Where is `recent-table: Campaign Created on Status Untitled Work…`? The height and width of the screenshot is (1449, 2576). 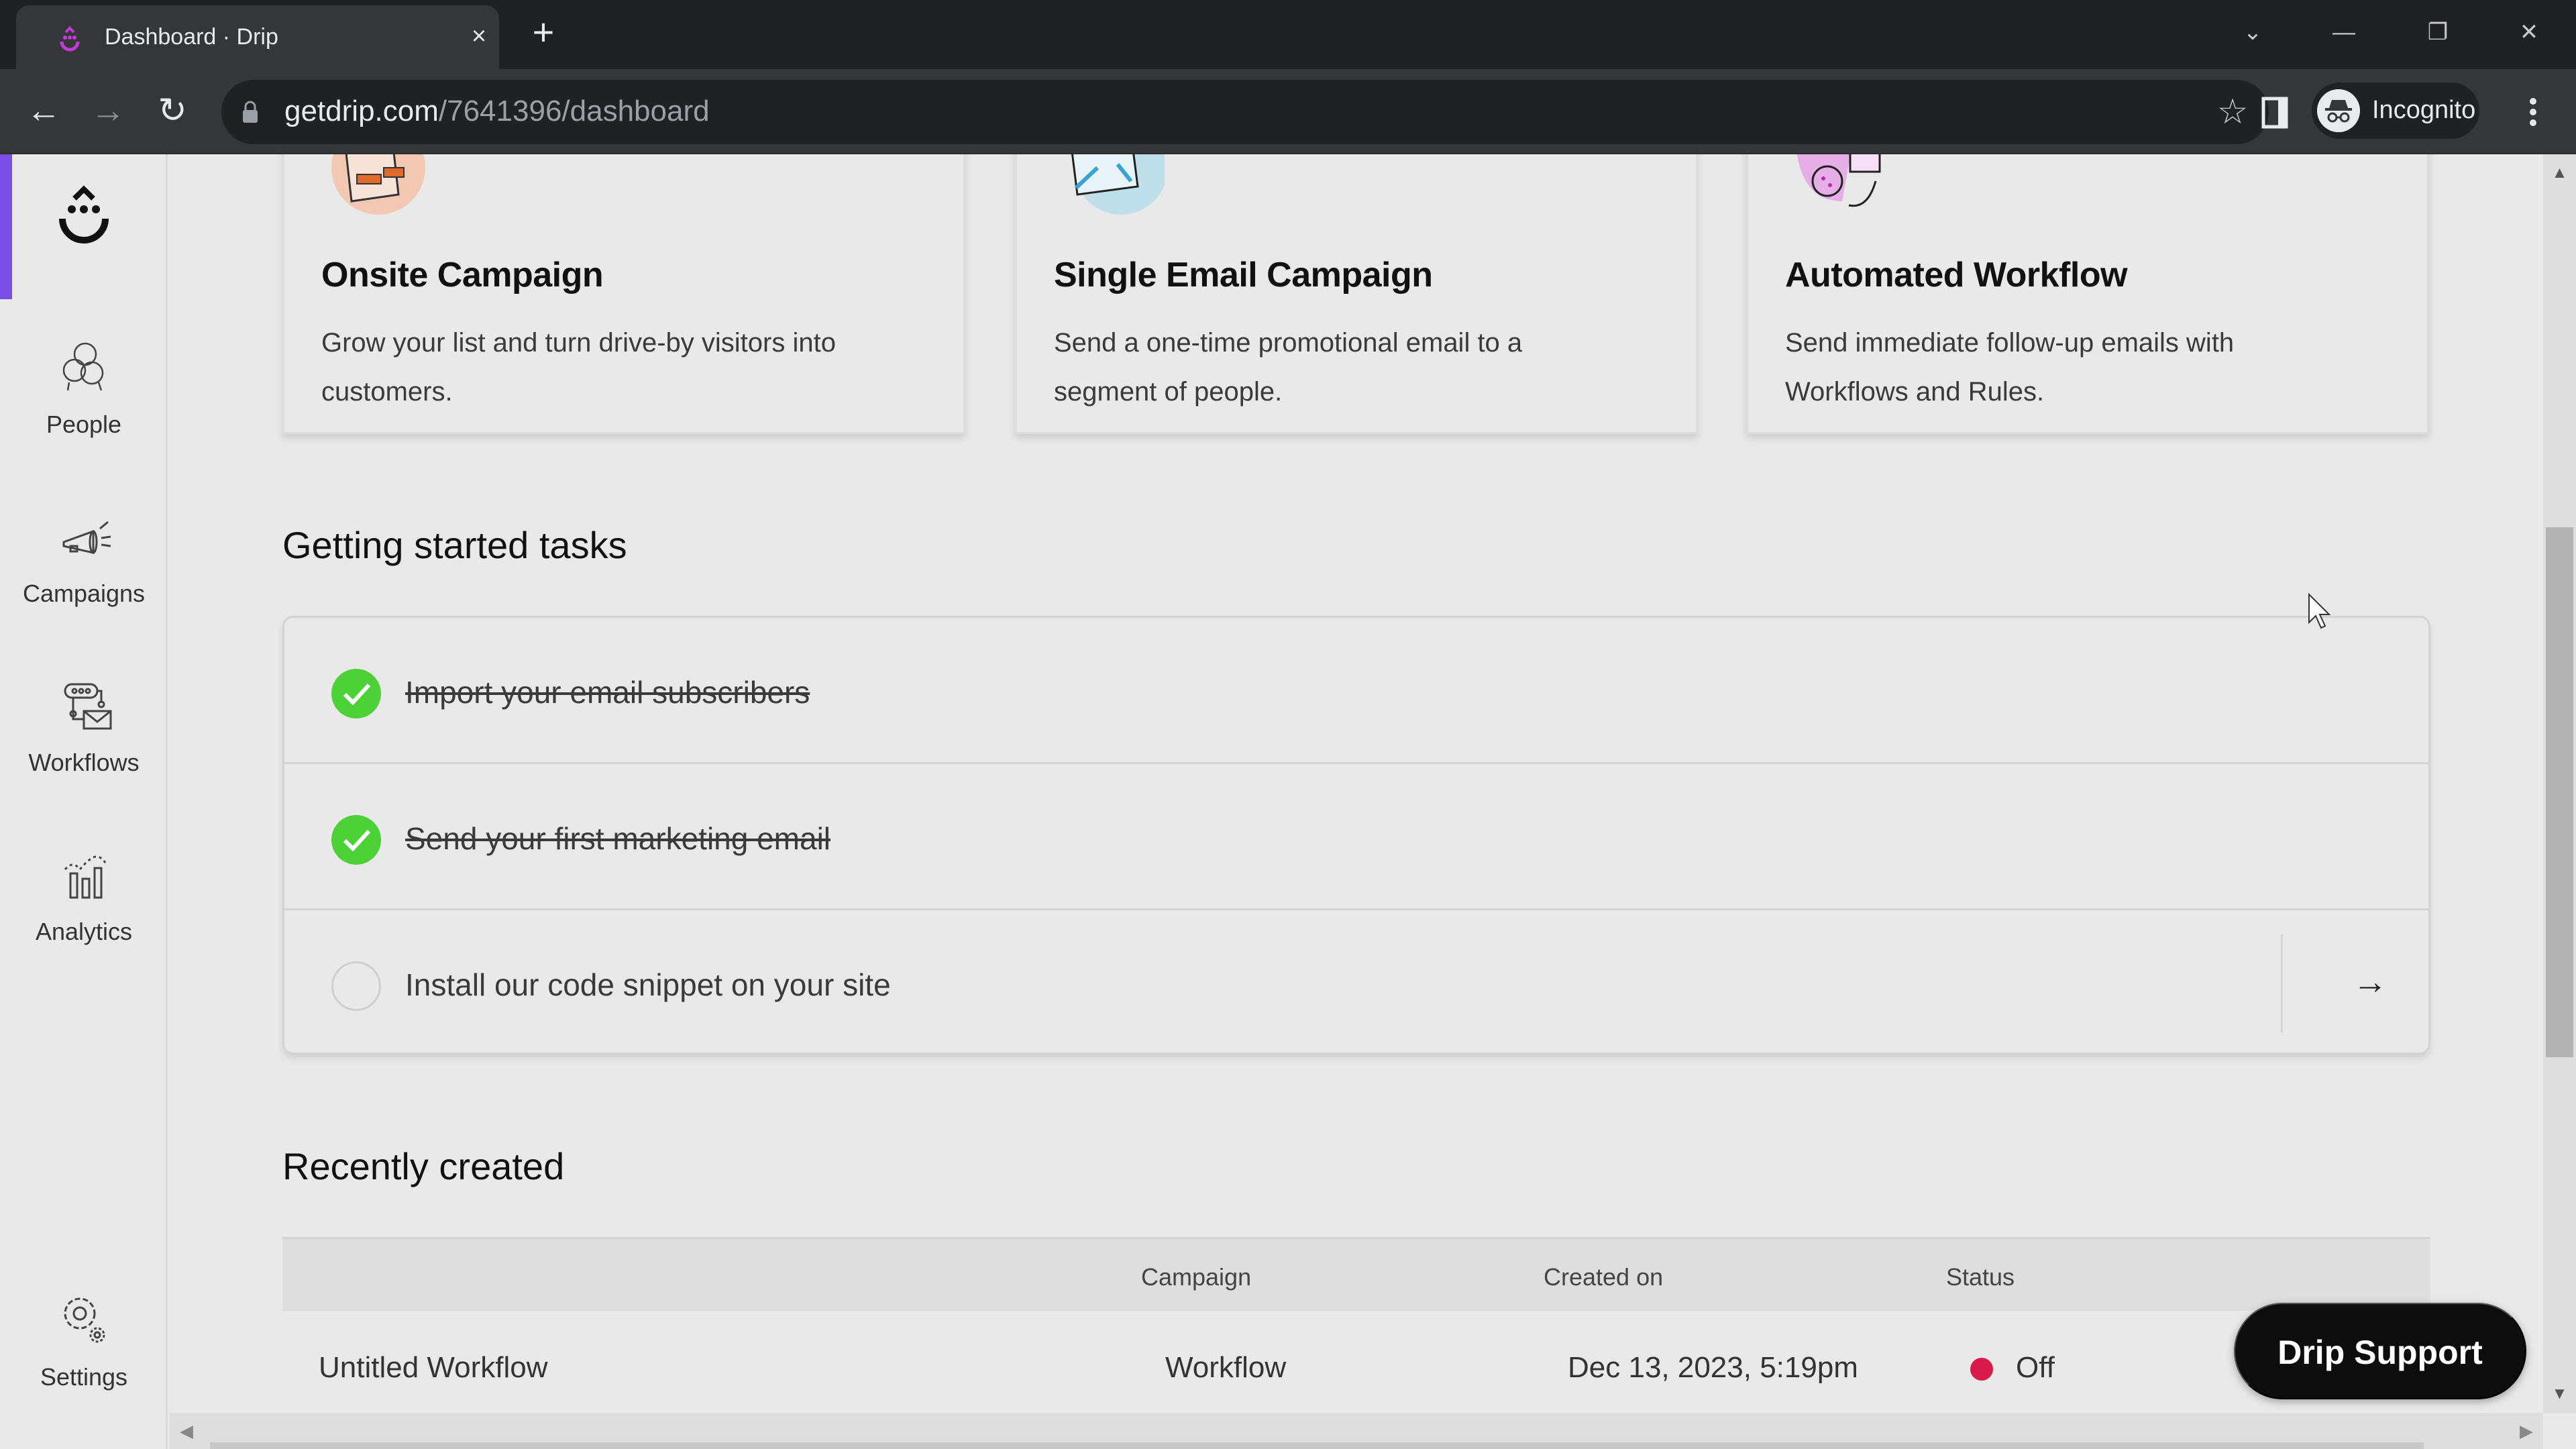
recent-table: Campaign Created on Status Untitled Work… is located at coordinates (1356, 1325).